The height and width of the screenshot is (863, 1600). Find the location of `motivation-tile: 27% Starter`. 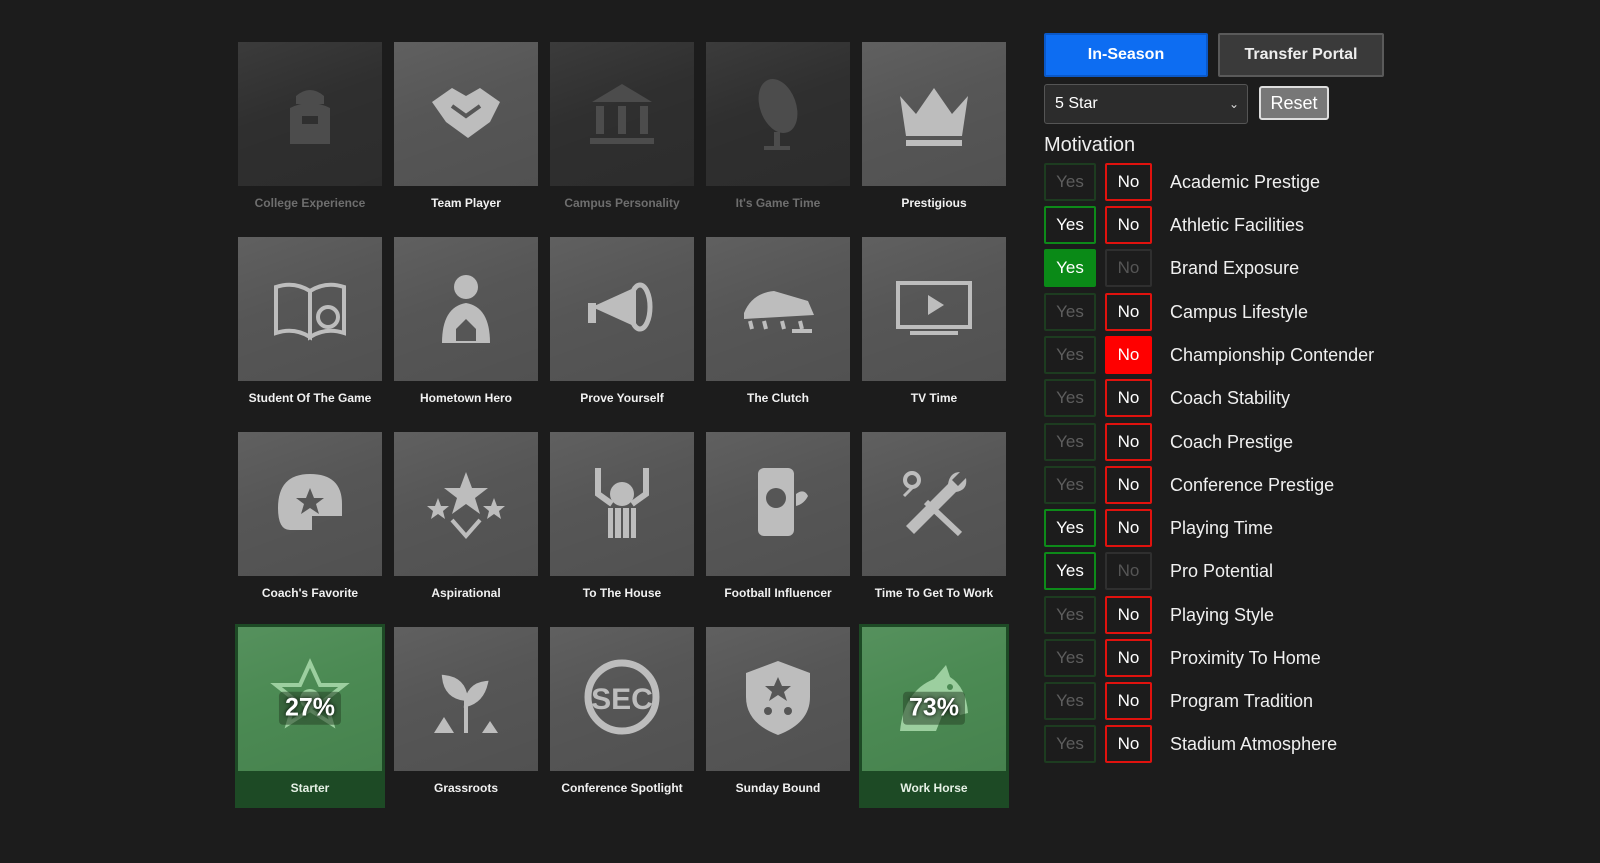

motivation-tile: 27% Starter is located at coordinates (310, 716).